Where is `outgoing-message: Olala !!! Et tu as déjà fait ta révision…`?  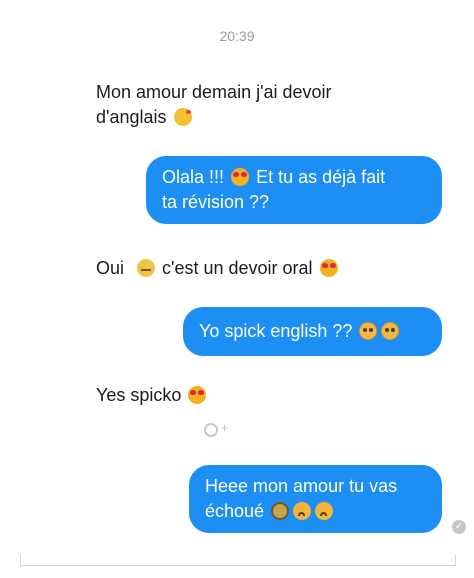 outgoing-message: Olala !!! Et tu as déjà fait ta révision… is located at coordinates (294, 190).